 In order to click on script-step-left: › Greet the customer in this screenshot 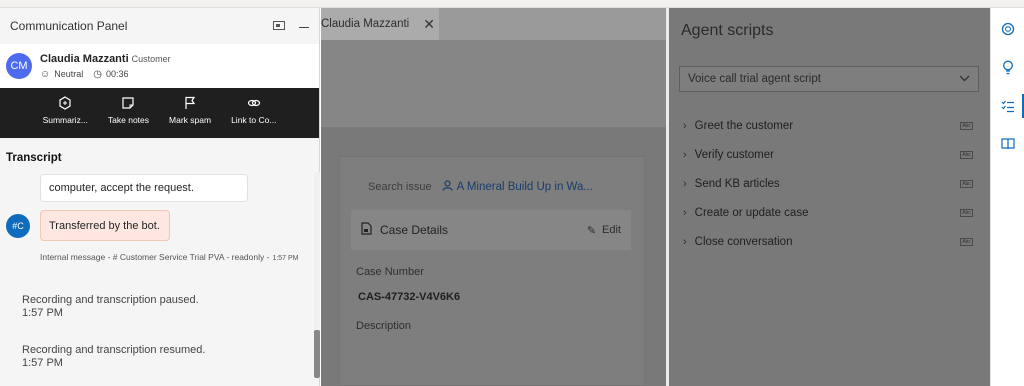, I will do `click(738, 126)`.